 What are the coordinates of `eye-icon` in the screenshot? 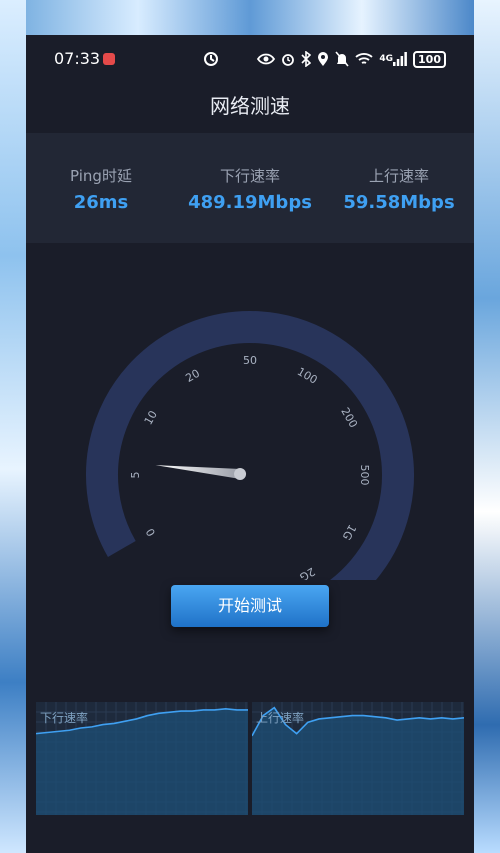 It's located at (266, 59).